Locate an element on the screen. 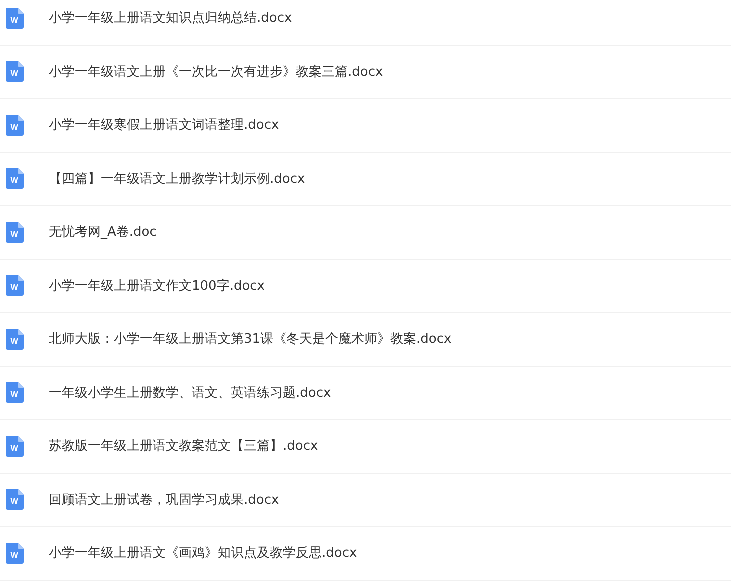 This screenshot has width=731, height=581. file-name-link: 无忧考网_A卷.doc is located at coordinates (103, 232).